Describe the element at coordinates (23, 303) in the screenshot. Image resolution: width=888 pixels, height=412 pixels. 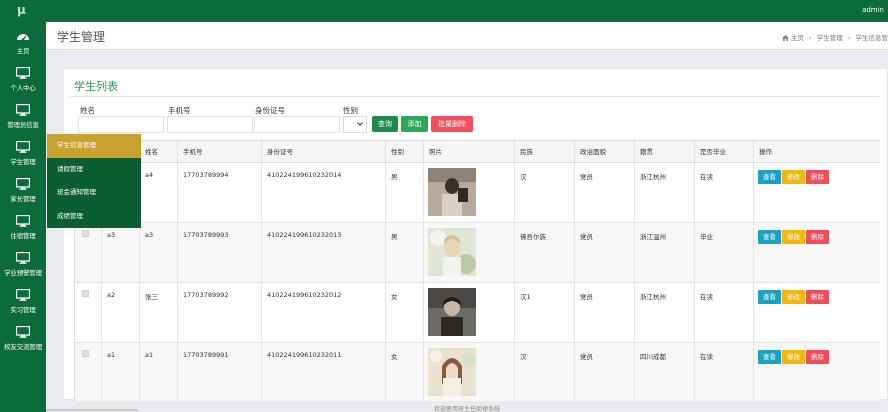
I see `sidebar-item-internship: 实习管理` at that location.